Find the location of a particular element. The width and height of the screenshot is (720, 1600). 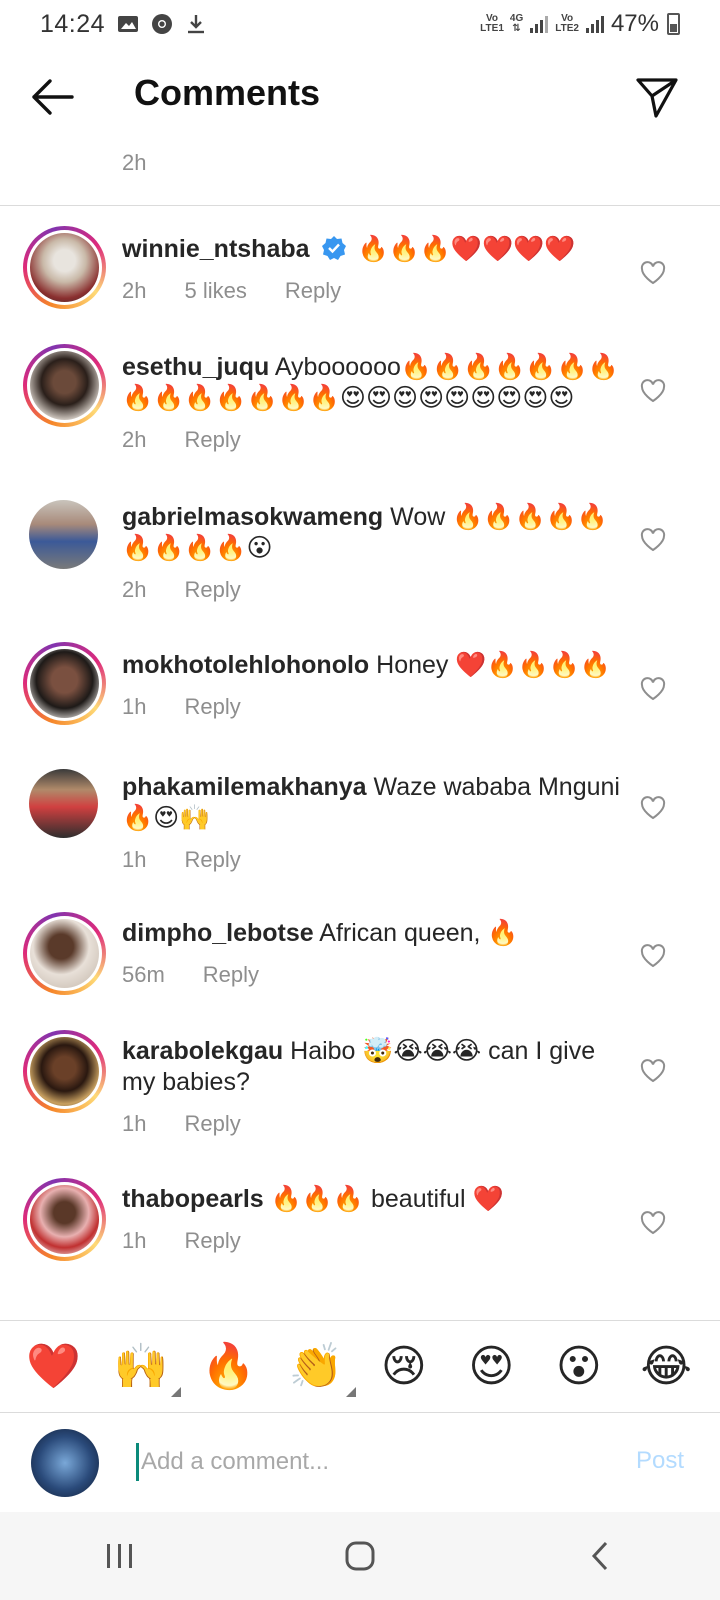

comment-composer: Post is located at coordinates (360, 1462).